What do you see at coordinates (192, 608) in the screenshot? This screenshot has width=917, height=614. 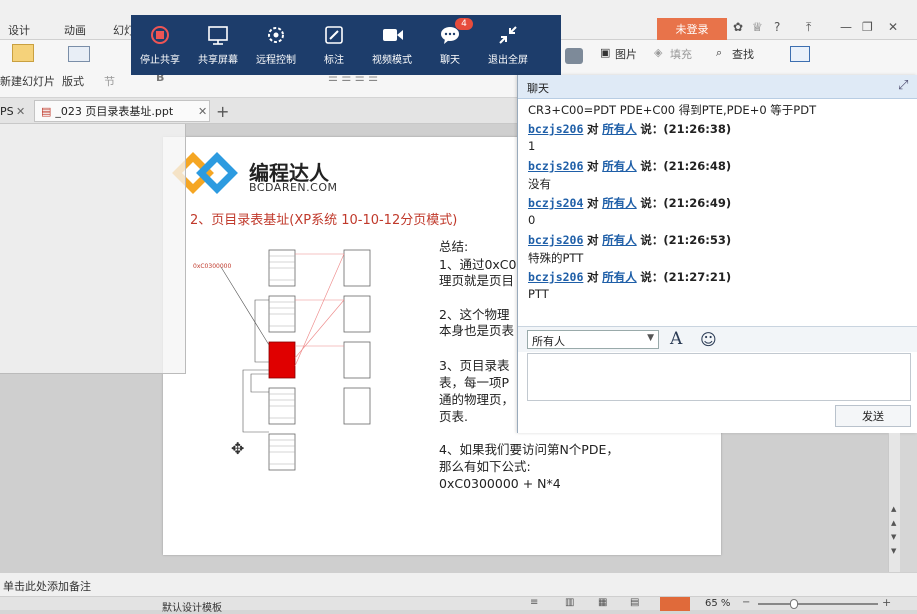 I see `template-label: 默认设计模板` at bounding box center [192, 608].